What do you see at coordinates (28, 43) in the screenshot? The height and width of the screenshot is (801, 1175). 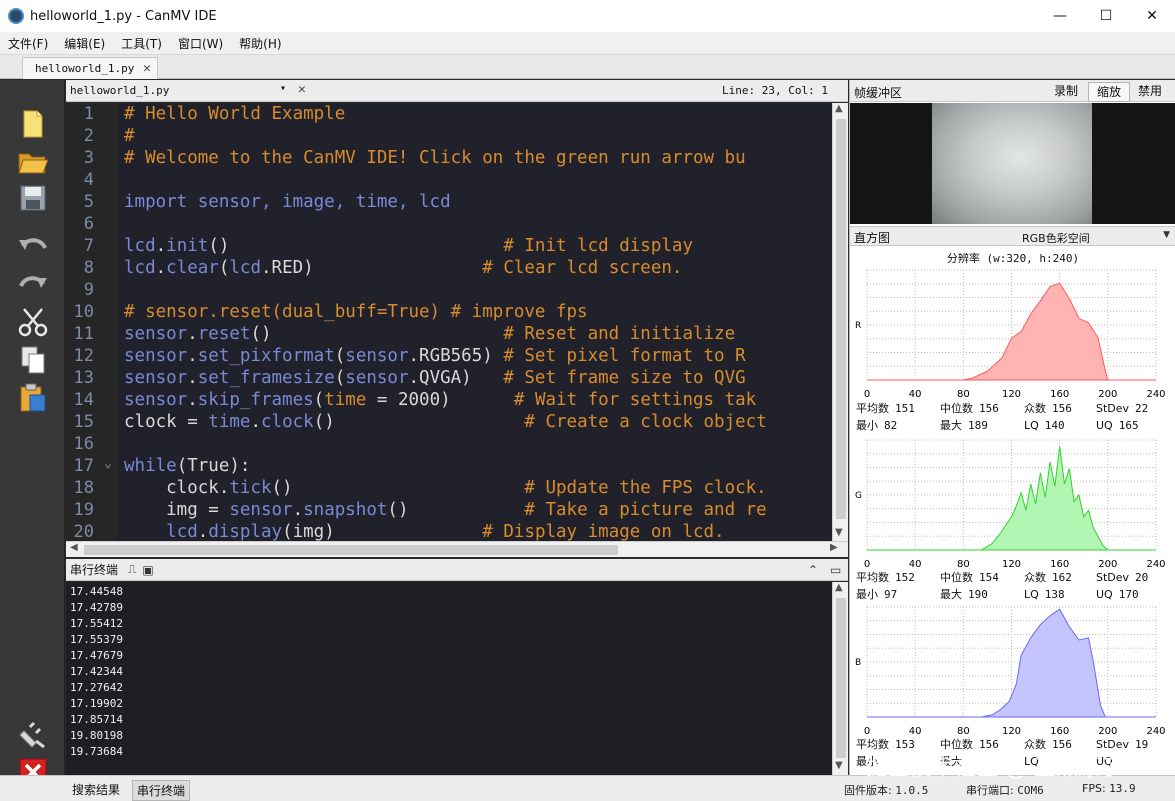 I see `menu-file: 文件(F)` at bounding box center [28, 43].